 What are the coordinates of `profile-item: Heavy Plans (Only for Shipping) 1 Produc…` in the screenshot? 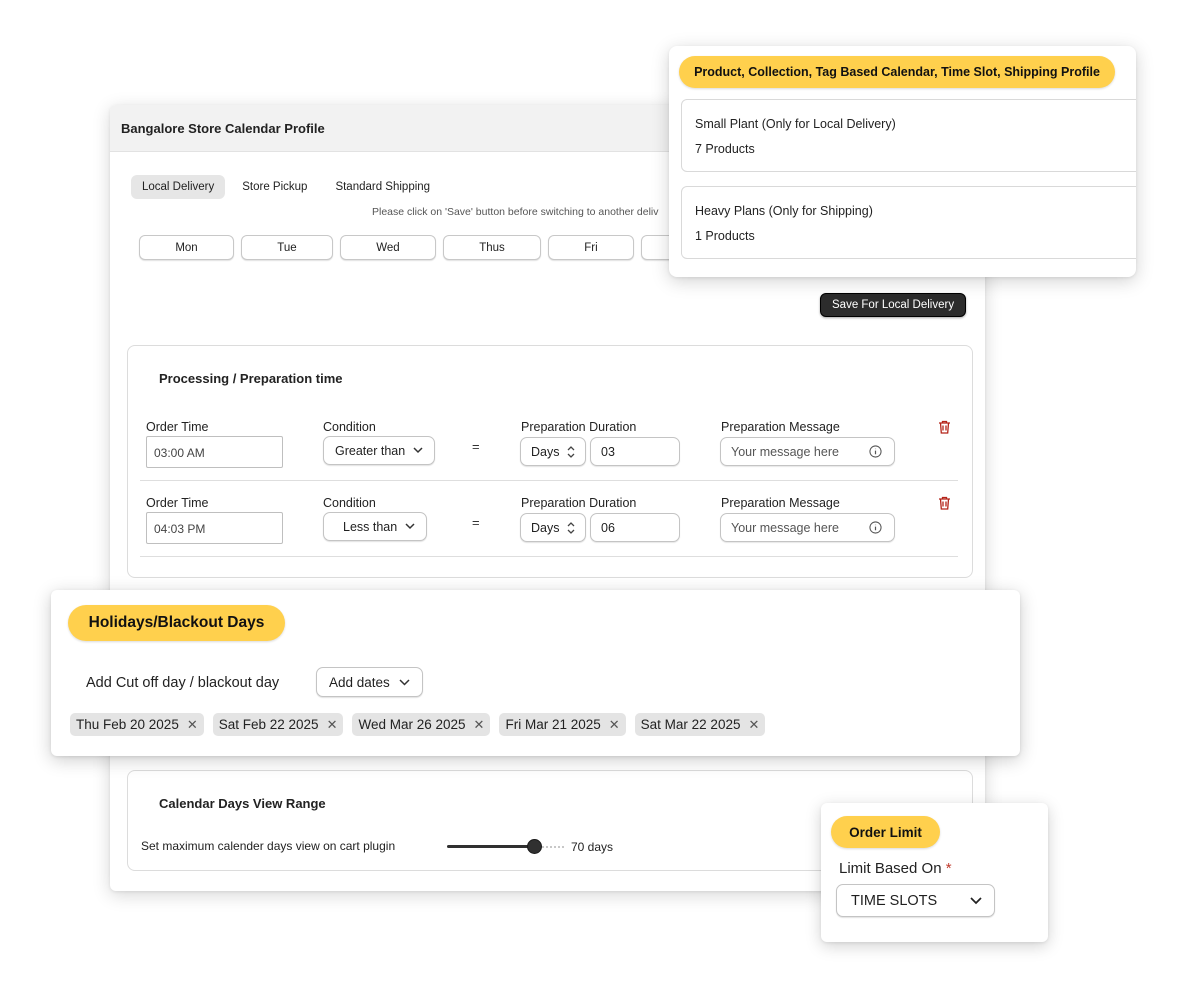 It's located at (908, 222).